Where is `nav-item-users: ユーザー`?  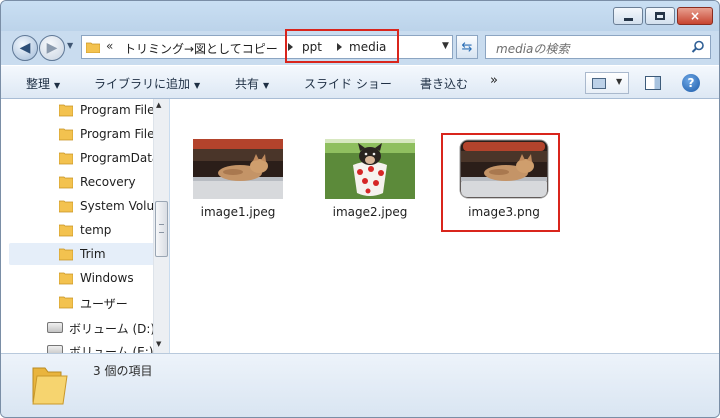
nav-item-users: ユーザー is located at coordinates (84, 302).